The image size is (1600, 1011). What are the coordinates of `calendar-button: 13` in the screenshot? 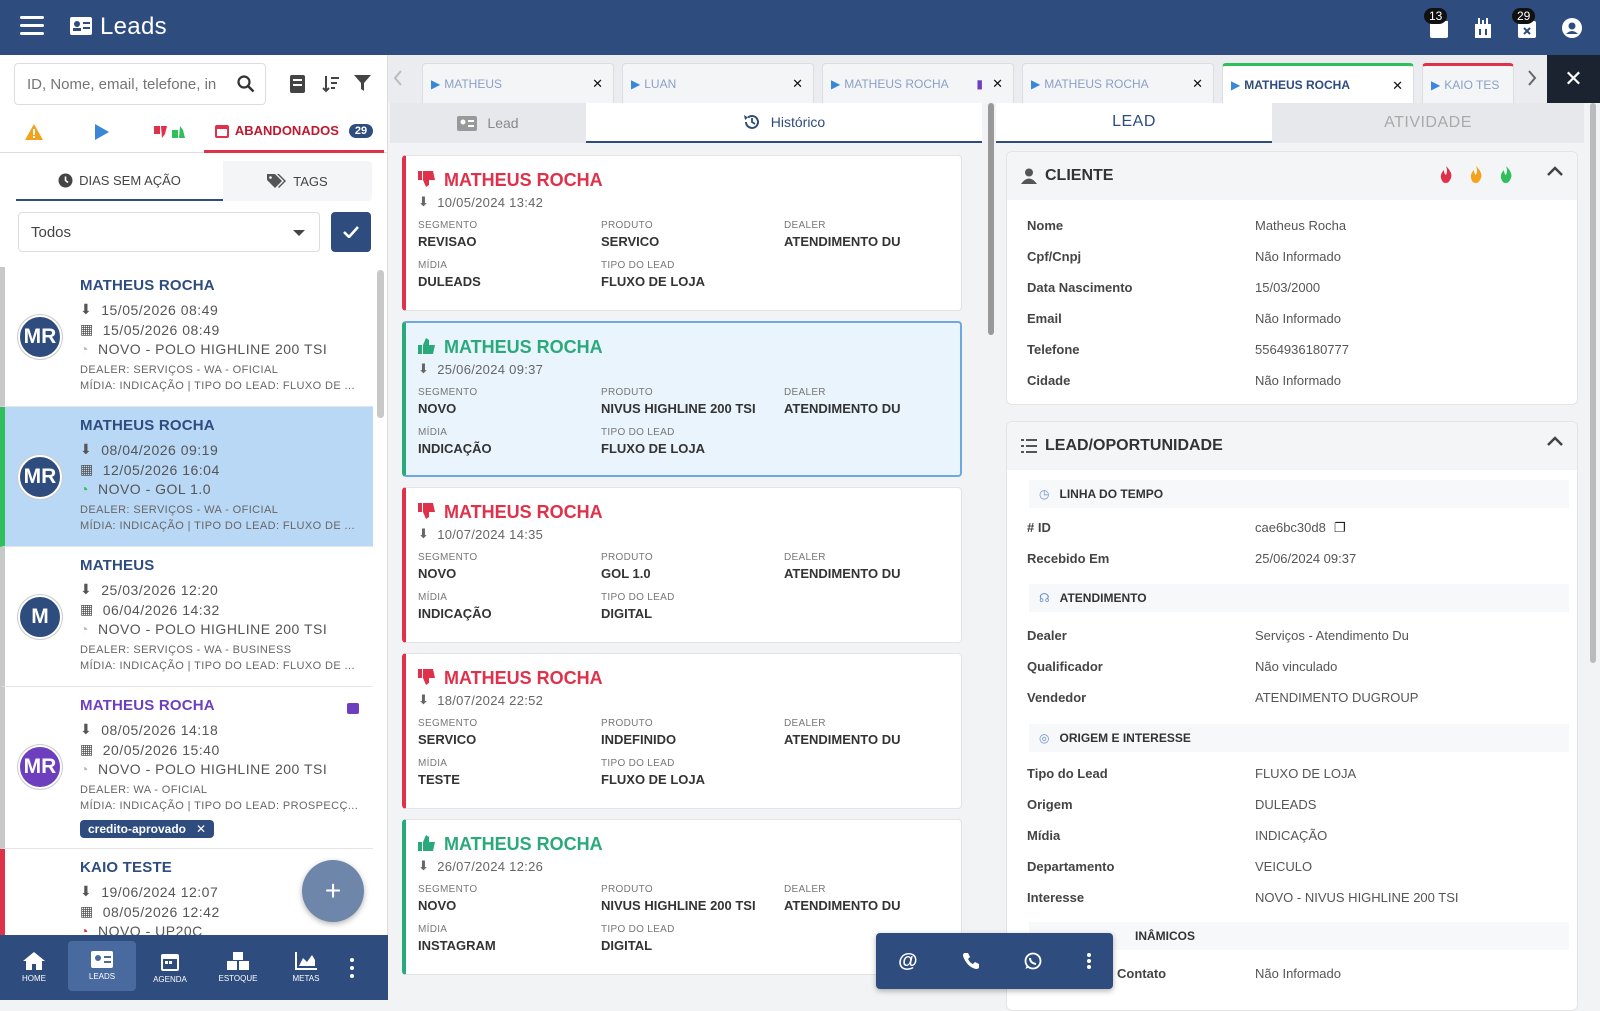 It's located at (1436, 23).